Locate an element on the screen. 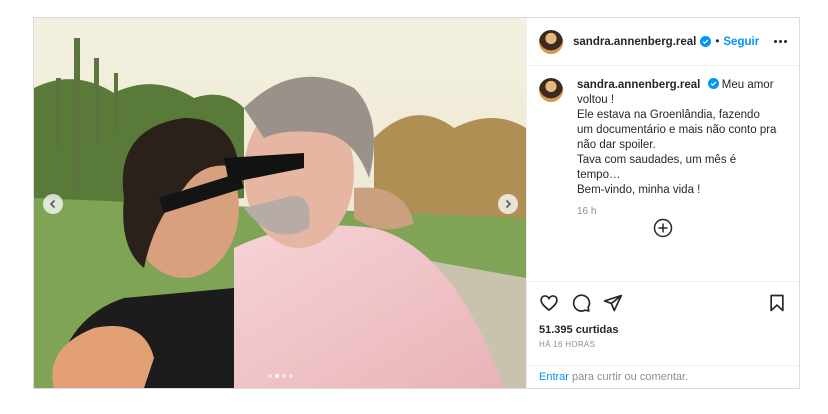 This screenshot has height=414, width=828. more-options-icon is located at coordinates (780, 41).